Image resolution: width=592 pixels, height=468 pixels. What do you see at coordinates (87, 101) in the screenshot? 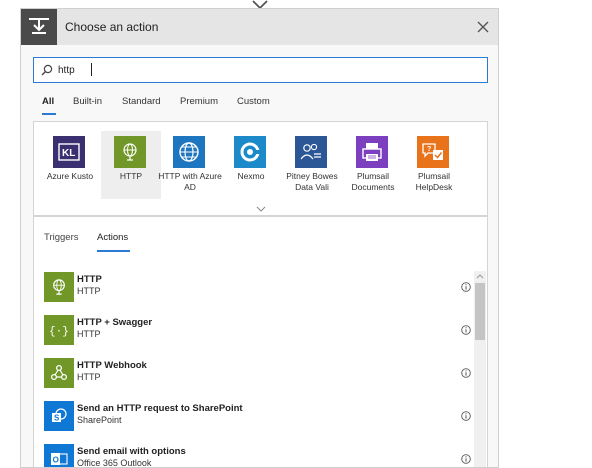
I see `tab-built-in: Built-in` at bounding box center [87, 101].